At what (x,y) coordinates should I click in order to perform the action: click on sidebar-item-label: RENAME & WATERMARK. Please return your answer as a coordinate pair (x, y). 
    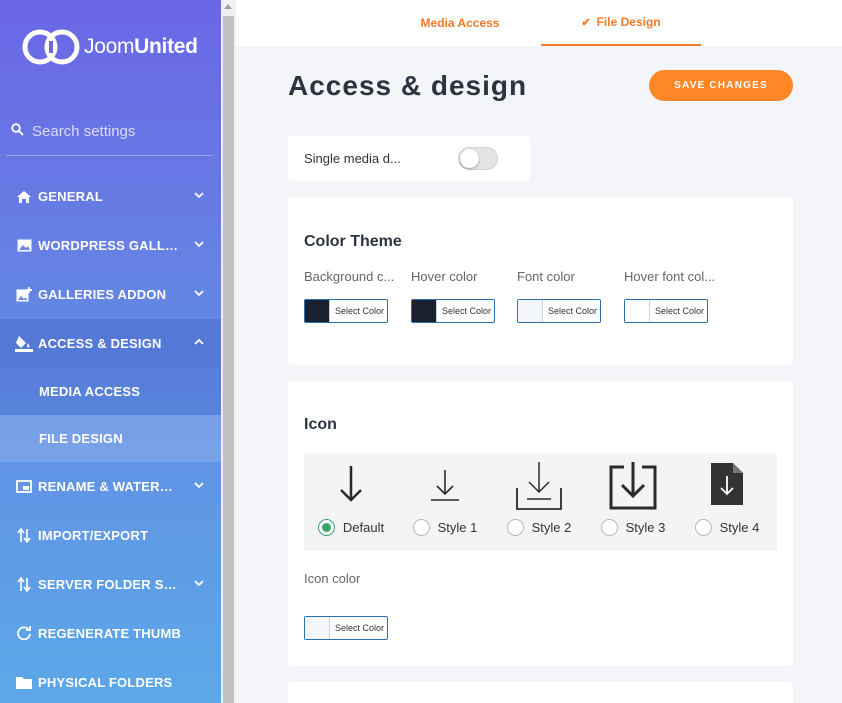
    Looking at the image, I should click on (110, 486).